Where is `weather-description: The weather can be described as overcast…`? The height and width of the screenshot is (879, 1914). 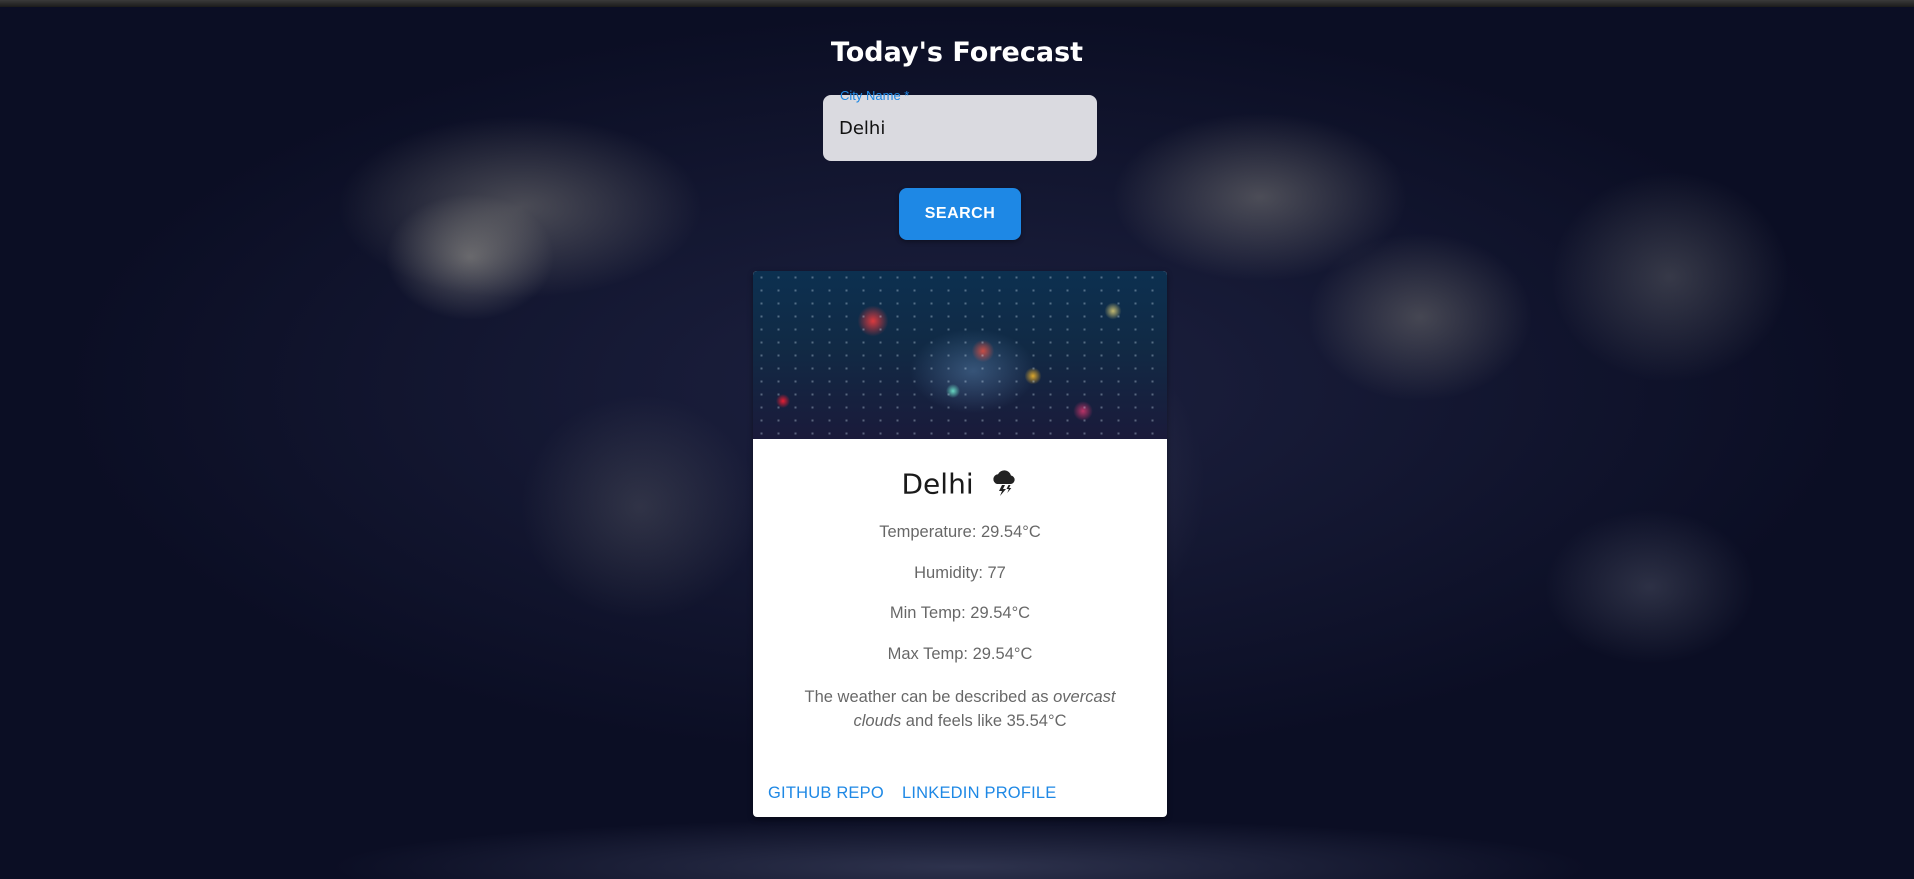 weather-description: The weather can be described as overcast… is located at coordinates (960, 709).